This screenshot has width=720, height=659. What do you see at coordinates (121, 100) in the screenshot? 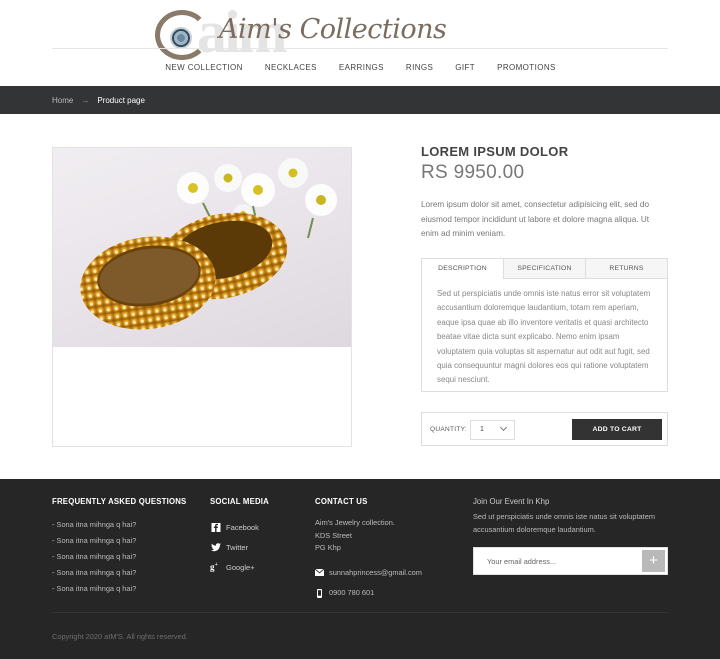
I see `breadcrumb-current: Product page` at bounding box center [121, 100].